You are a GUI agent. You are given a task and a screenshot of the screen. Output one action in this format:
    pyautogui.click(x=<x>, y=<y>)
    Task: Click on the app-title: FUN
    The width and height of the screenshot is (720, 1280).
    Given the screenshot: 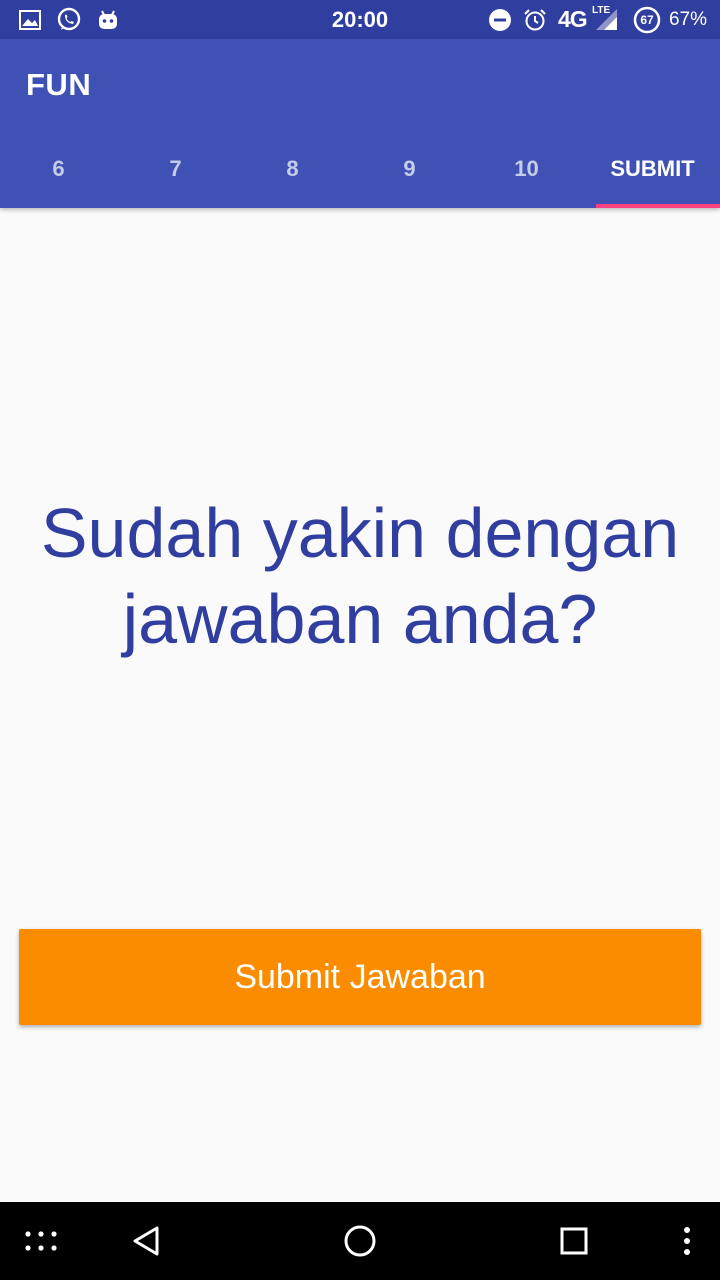 What is the action you would take?
    pyautogui.click(x=59, y=84)
    